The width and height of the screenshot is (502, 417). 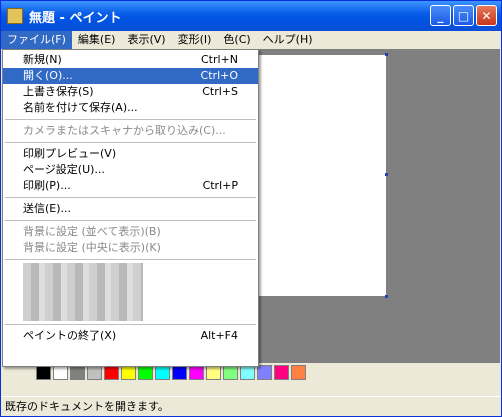 I want to click on caption-buttons: _ □ ✕, so click(x=463, y=15).